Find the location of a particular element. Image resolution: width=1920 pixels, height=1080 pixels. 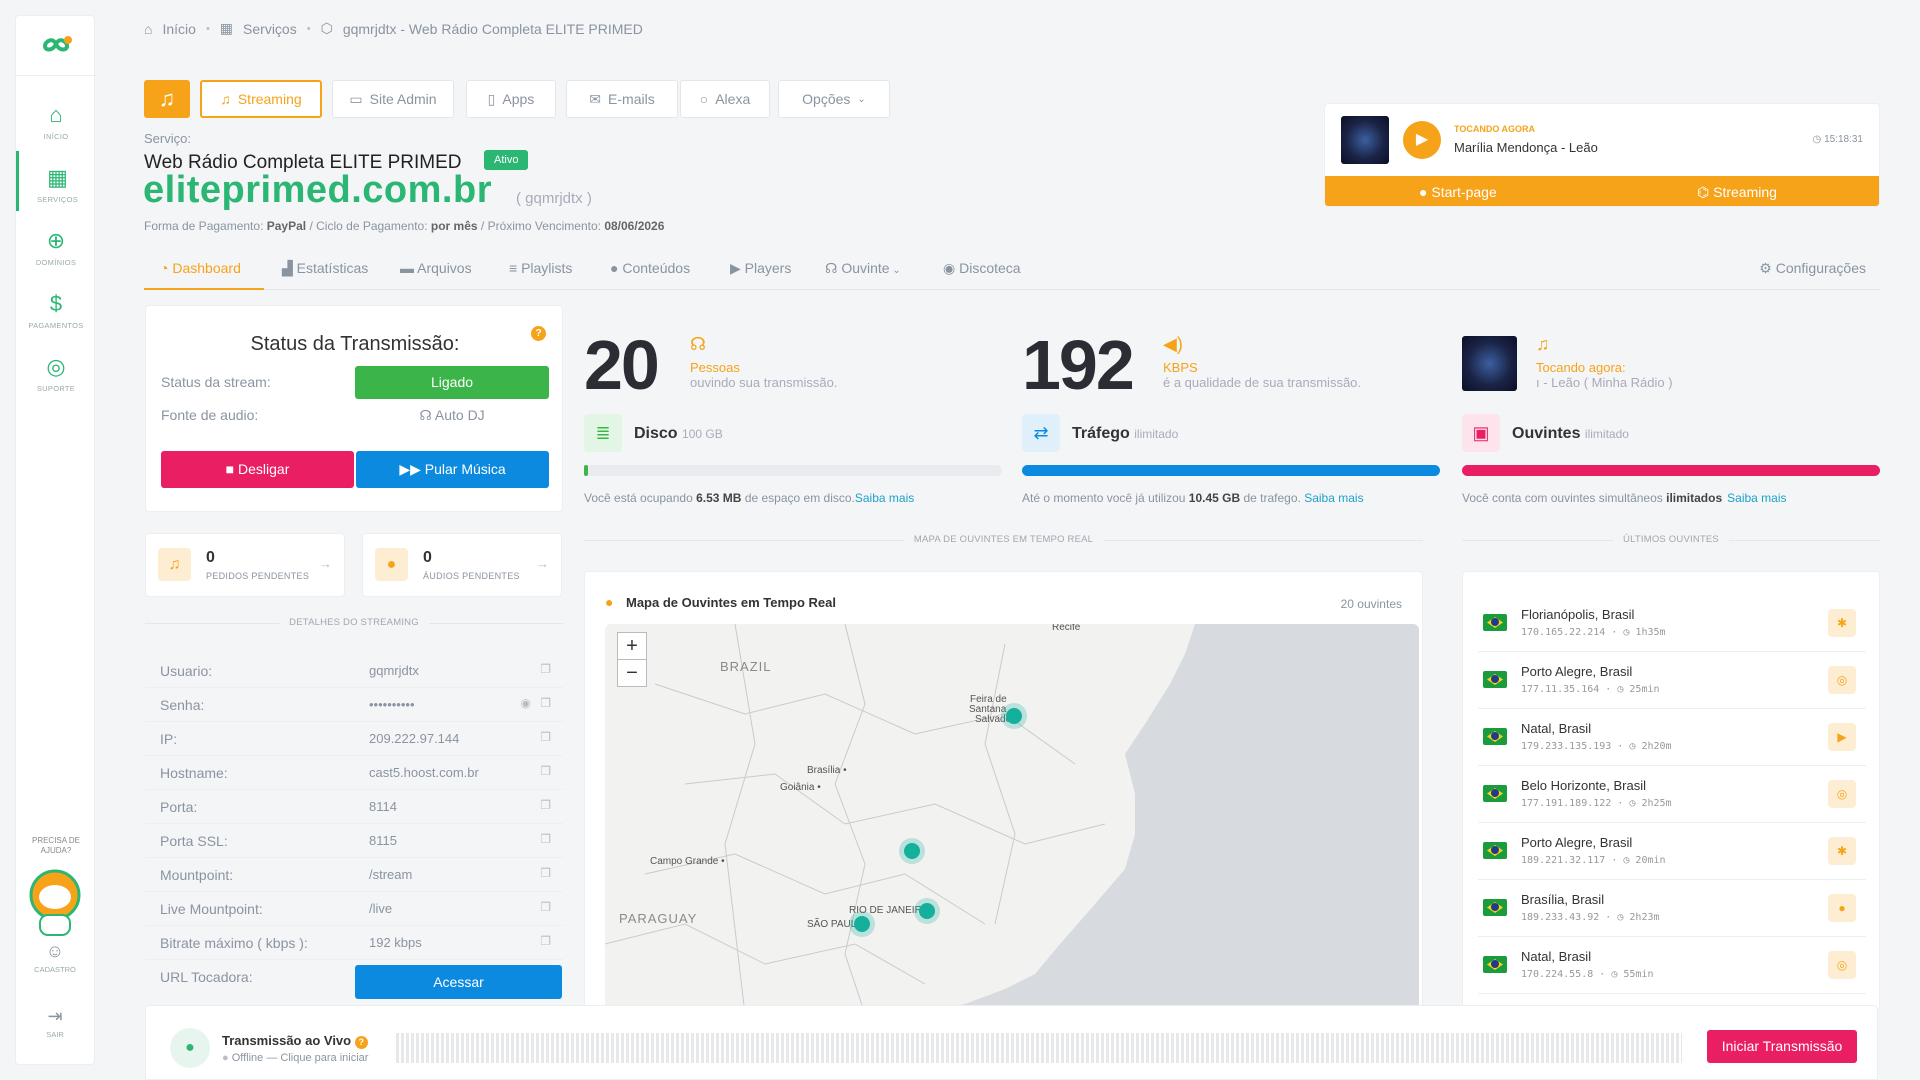

apps-button: ▯ Apps is located at coordinates (511, 99).